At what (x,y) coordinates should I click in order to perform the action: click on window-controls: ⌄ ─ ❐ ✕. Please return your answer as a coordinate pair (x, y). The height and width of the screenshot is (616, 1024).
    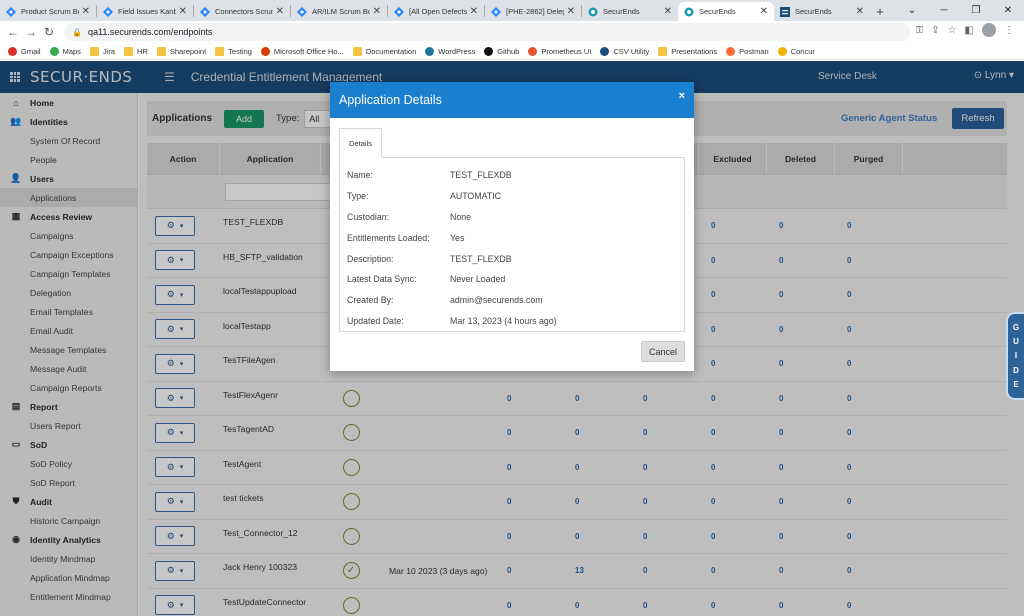
    Looking at the image, I should click on (960, 10).